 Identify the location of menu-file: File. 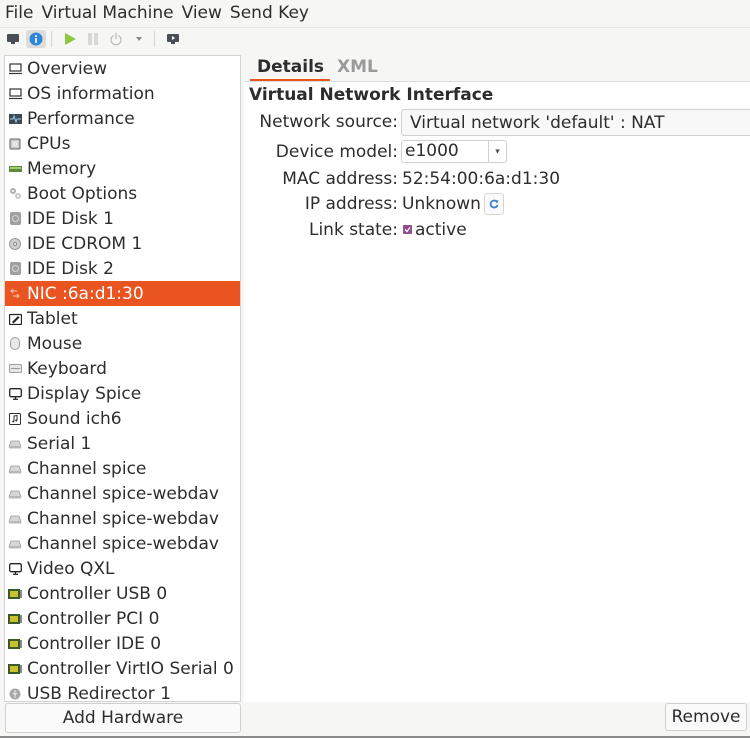
(18, 13).